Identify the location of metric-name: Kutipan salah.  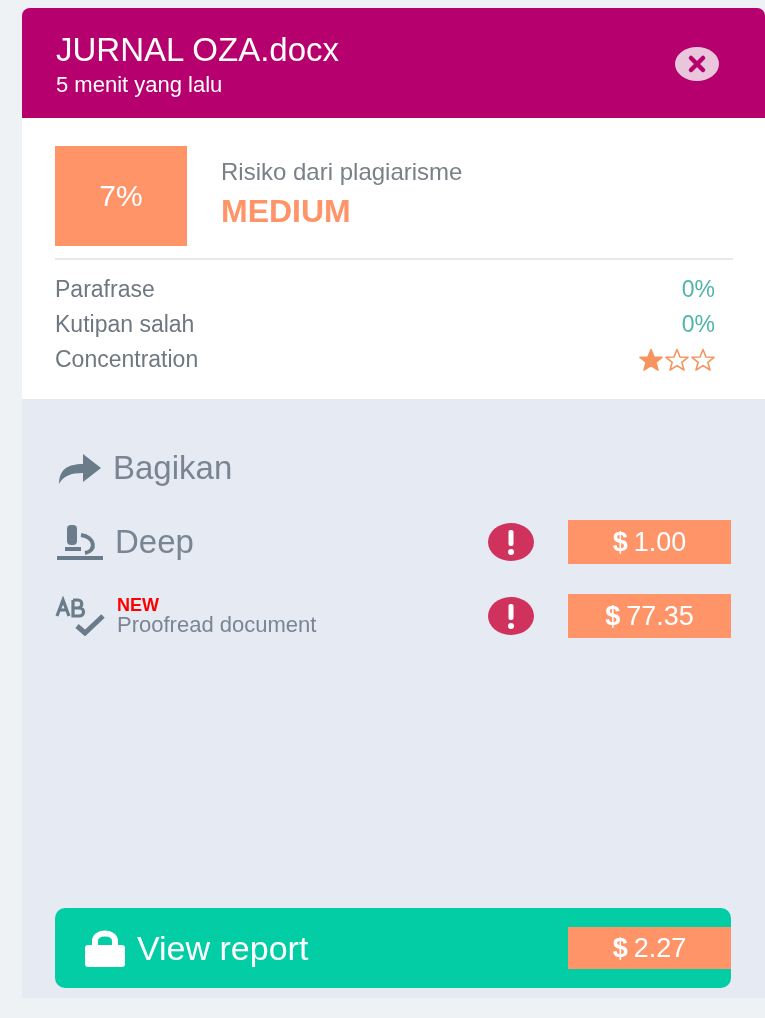
(125, 324).